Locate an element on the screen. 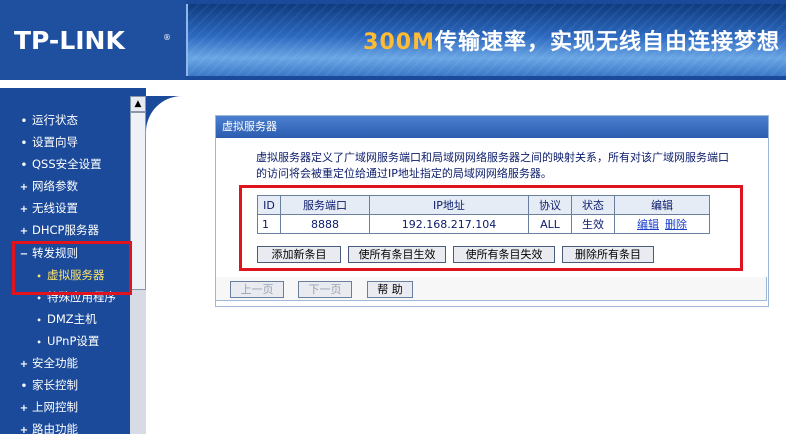  sidebar-item-label: DHCP服务器 is located at coordinates (65, 230).